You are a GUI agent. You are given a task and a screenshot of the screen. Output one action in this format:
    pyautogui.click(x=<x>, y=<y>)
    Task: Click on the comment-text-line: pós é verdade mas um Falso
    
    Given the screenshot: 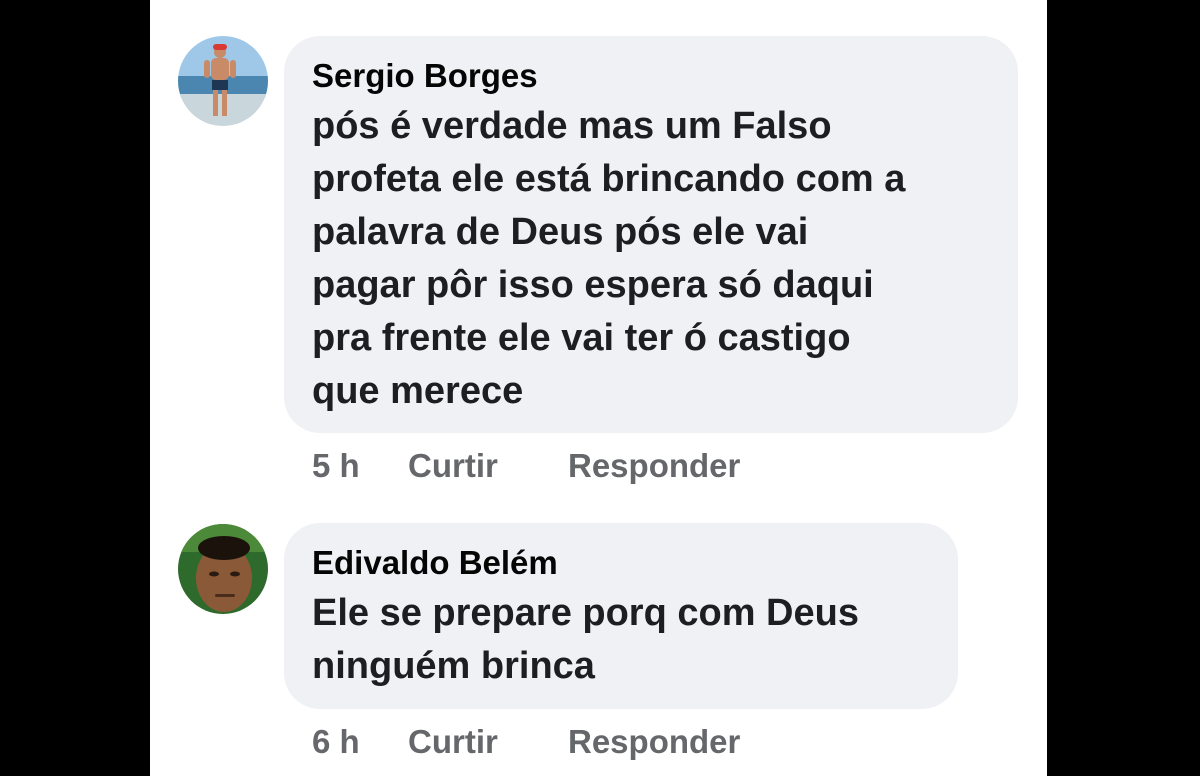 What is the action you would take?
    pyautogui.click(x=572, y=126)
    